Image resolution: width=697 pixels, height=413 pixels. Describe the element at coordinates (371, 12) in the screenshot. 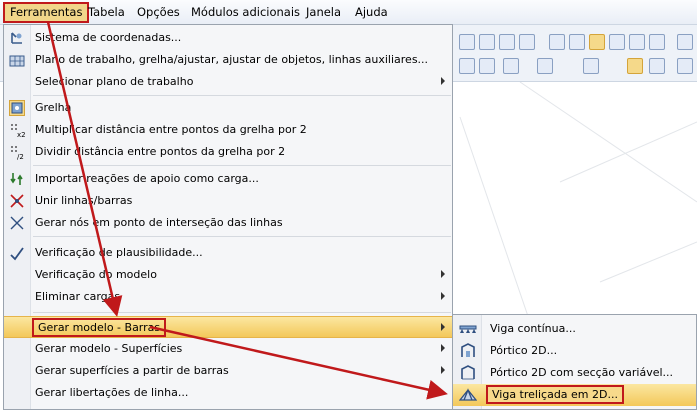

I see `menu-ajuda: Ajuda` at that location.